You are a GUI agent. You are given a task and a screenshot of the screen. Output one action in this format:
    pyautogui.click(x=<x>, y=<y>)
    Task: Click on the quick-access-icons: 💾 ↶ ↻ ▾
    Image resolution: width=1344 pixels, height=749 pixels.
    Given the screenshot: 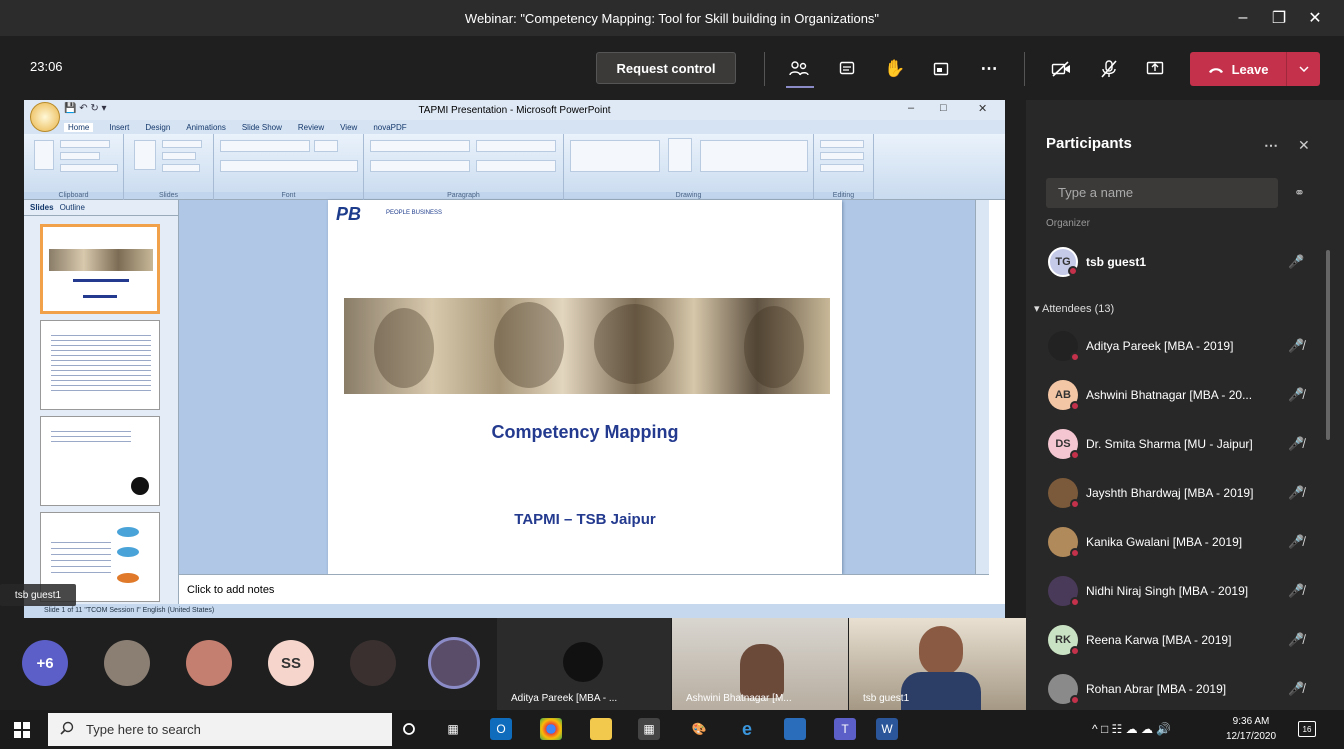 What is the action you would take?
    pyautogui.click(x=85, y=108)
    